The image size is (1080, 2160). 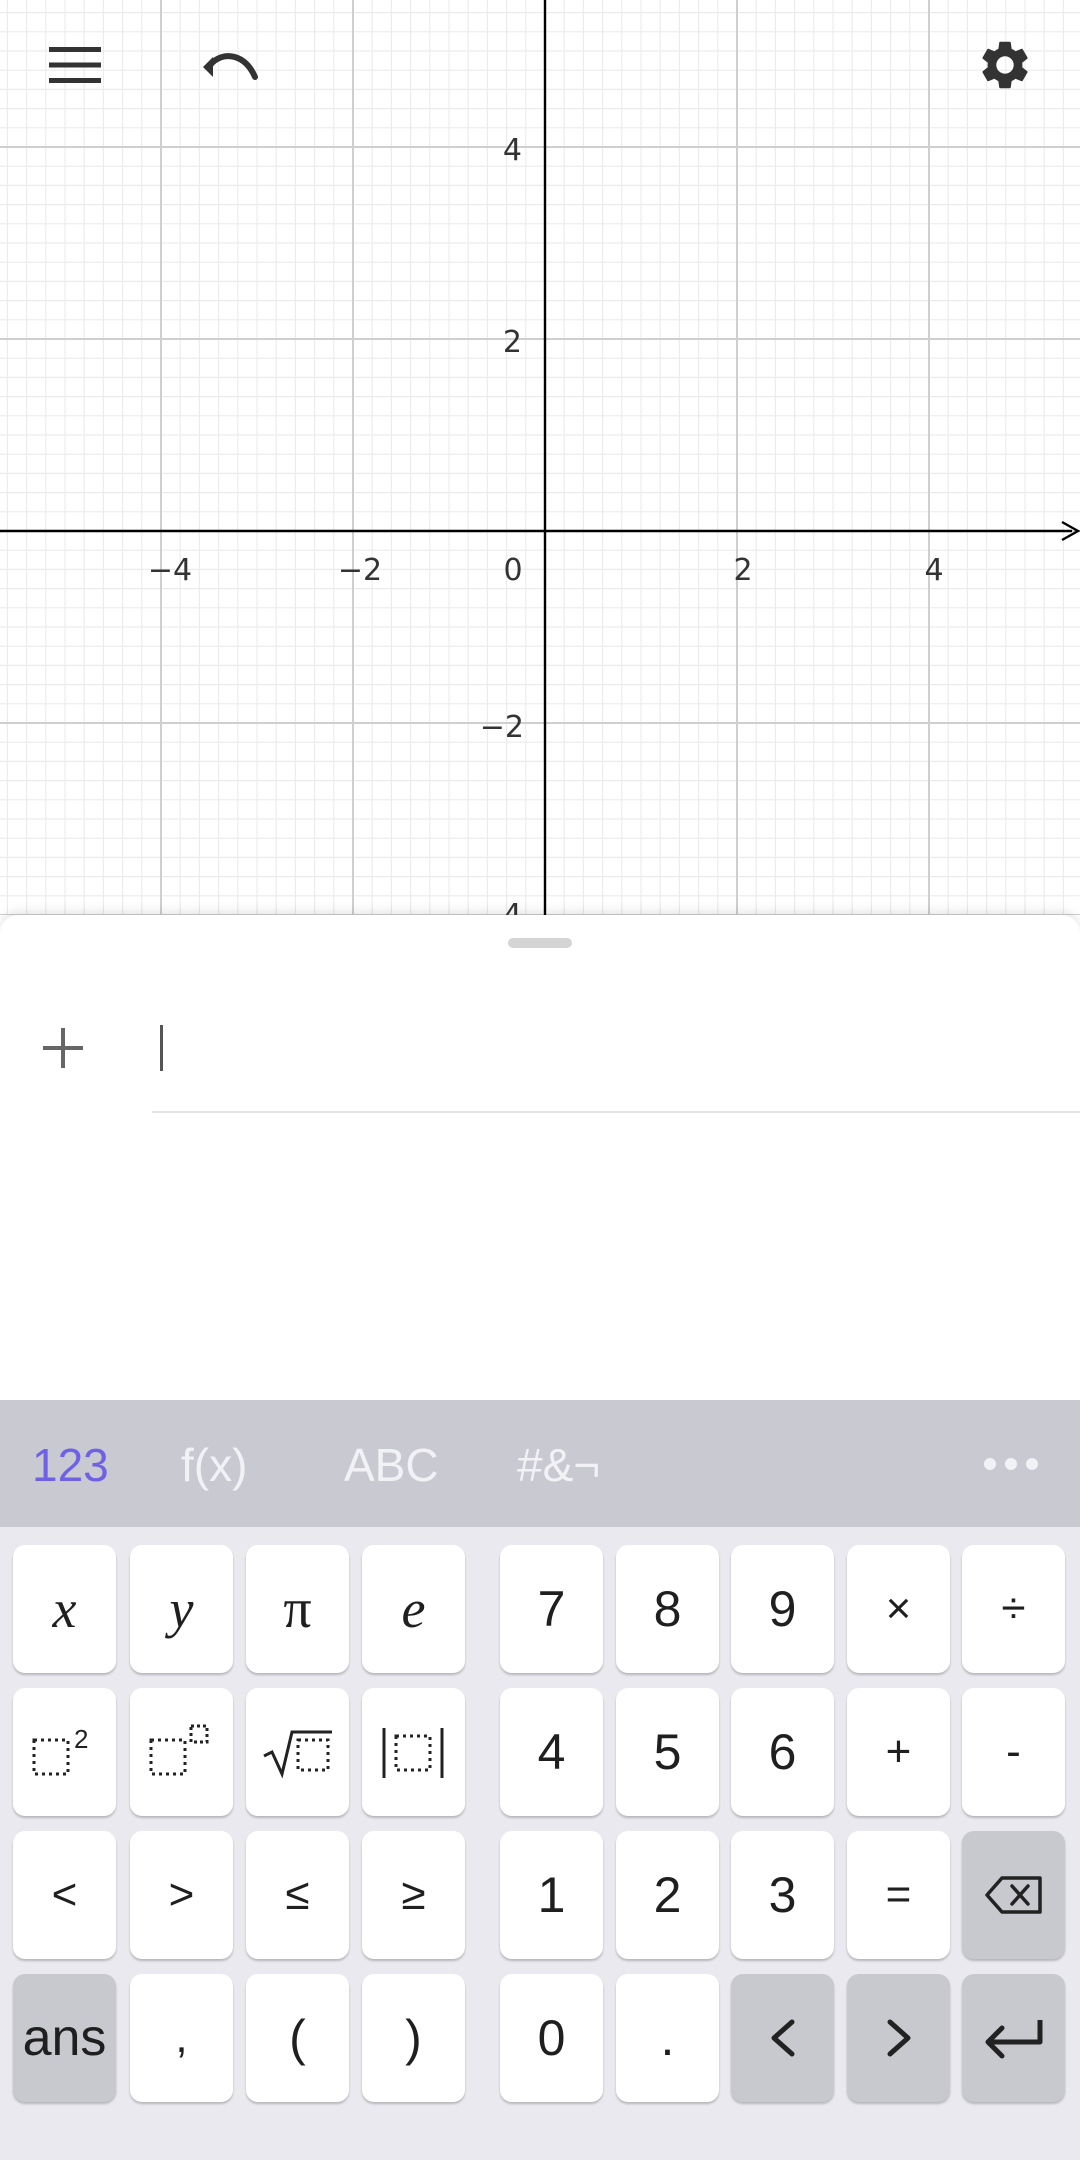 What do you see at coordinates (360, 570) in the screenshot?
I see `x-tick-label: −2` at bounding box center [360, 570].